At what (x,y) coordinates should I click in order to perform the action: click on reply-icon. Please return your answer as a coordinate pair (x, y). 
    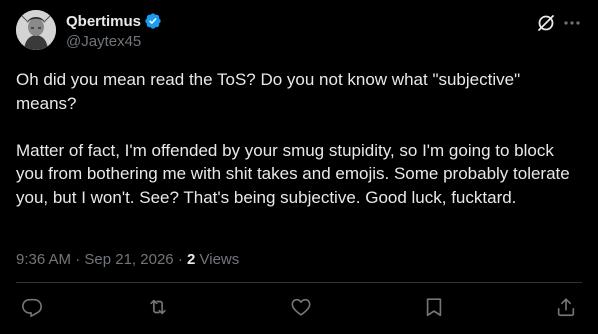
    Looking at the image, I should click on (32, 307).